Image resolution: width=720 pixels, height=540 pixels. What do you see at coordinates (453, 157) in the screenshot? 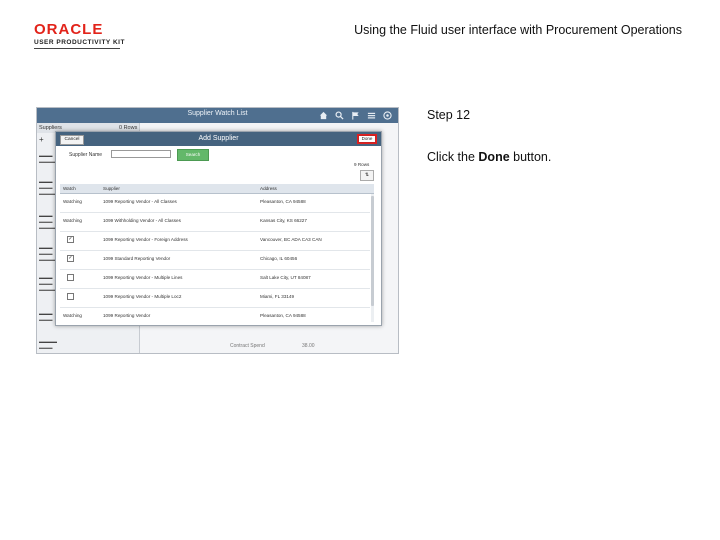
I see `instruction-prefix: Click the` at bounding box center [453, 157].